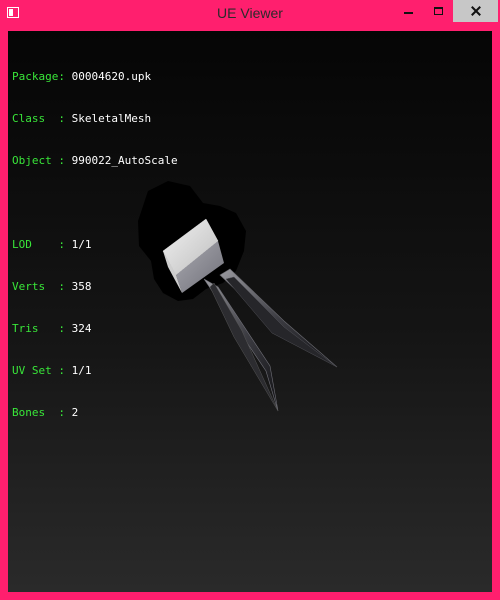  Describe the element at coordinates (250, 14) in the screenshot. I see `title-bar: UE Viewer` at that location.